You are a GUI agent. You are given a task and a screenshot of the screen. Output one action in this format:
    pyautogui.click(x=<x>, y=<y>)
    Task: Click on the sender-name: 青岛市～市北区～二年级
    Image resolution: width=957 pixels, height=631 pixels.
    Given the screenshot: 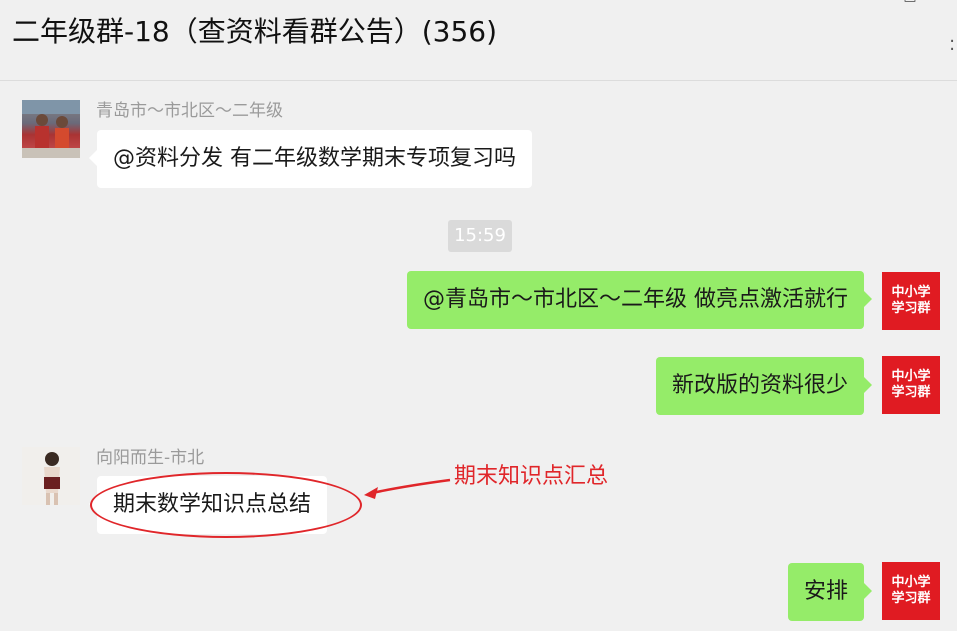 What is the action you would take?
    pyautogui.click(x=189, y=111)
    